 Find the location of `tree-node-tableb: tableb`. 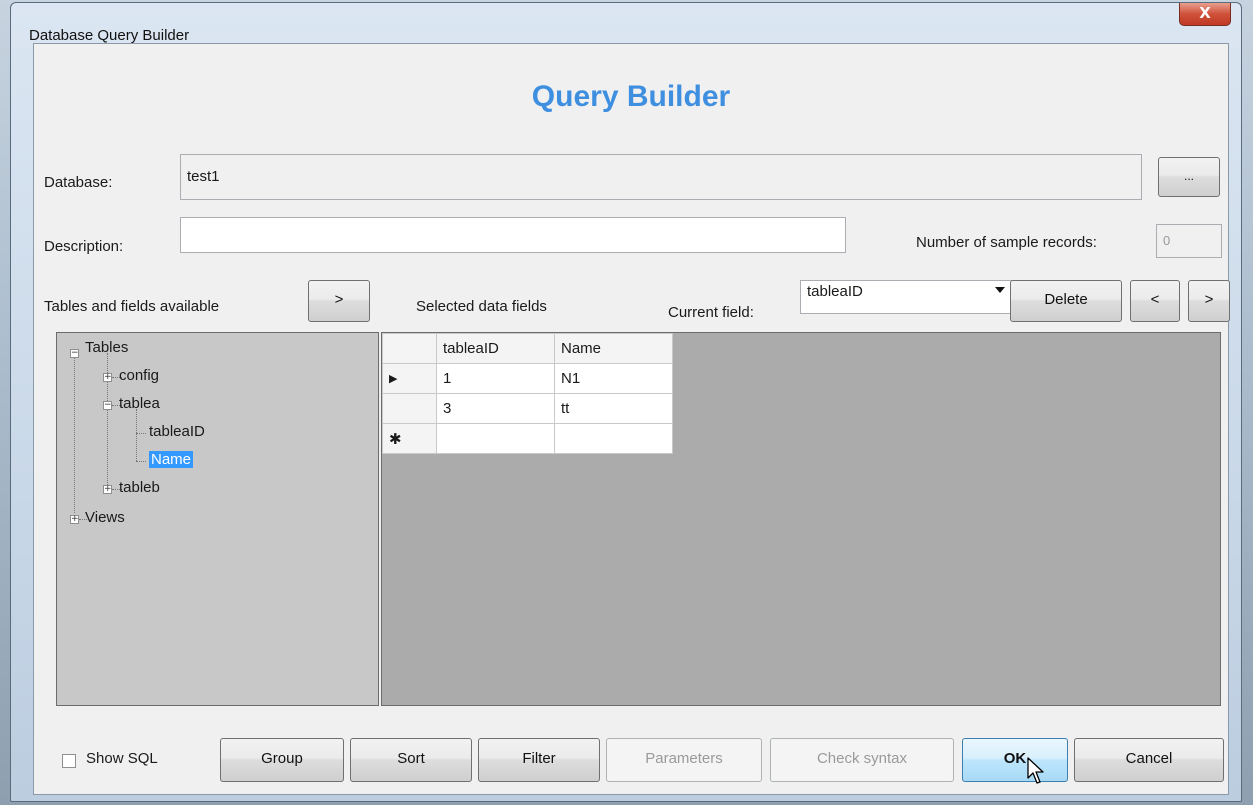

tree-node-tableb: tableb is located at coordinates (139, 487).